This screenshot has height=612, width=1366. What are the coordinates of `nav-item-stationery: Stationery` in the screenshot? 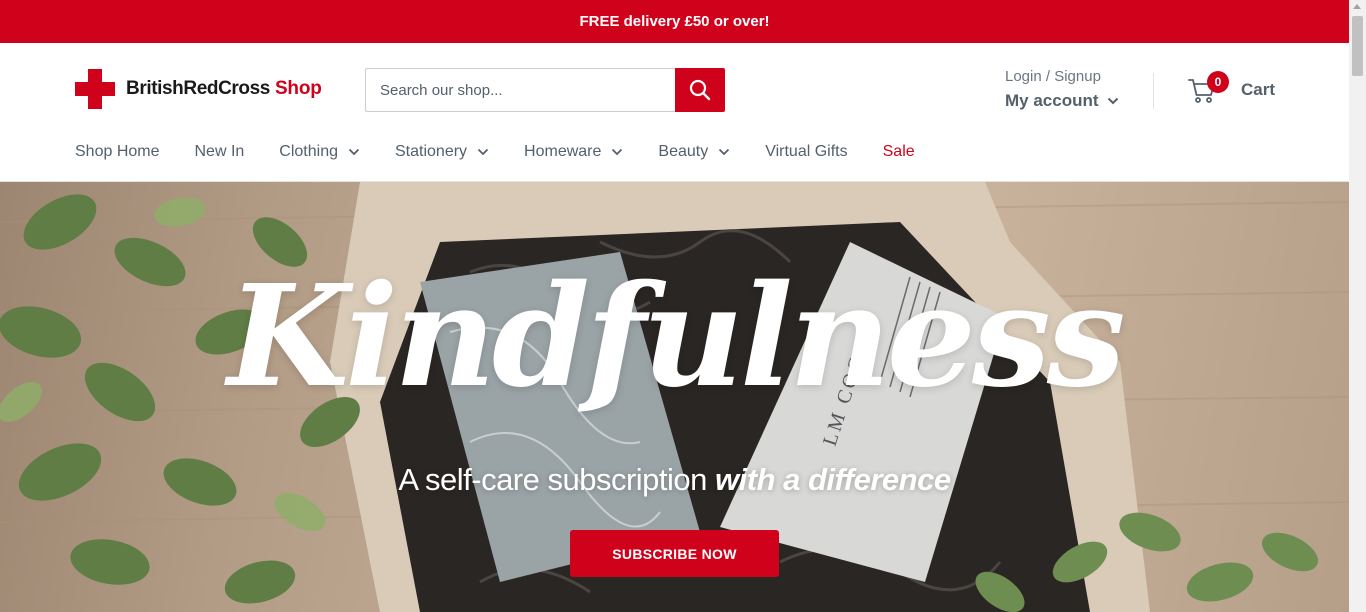 It's located at (442, 152).